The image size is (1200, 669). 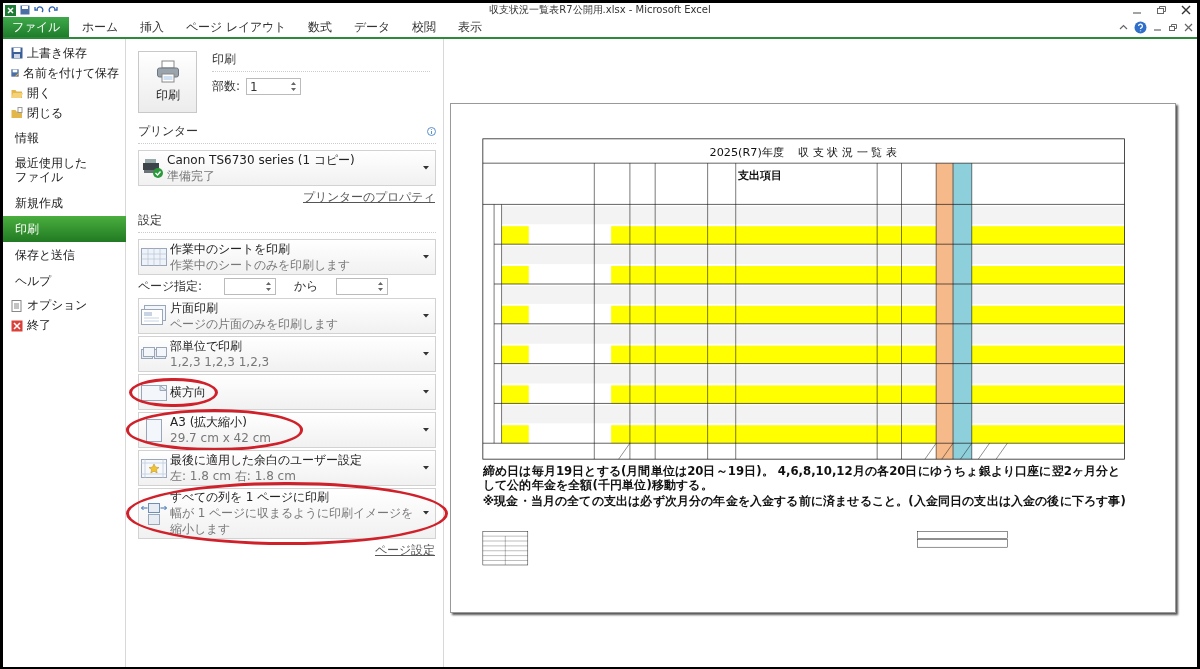 What do you see at coordinates (804, 500) in the screenshot?
I see `note-text: ※現金・当月の全ての支出は必ず次月分の年金を入金する前に済ませること。(入金同日の支出は入金の後に下ろす事)` at bounding box center [804, 500].